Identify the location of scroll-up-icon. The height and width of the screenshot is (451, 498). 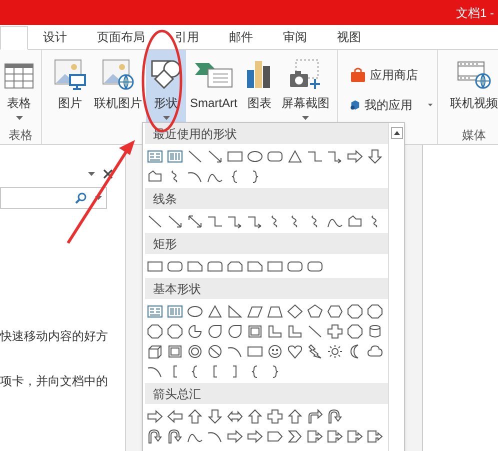
(396, 133).